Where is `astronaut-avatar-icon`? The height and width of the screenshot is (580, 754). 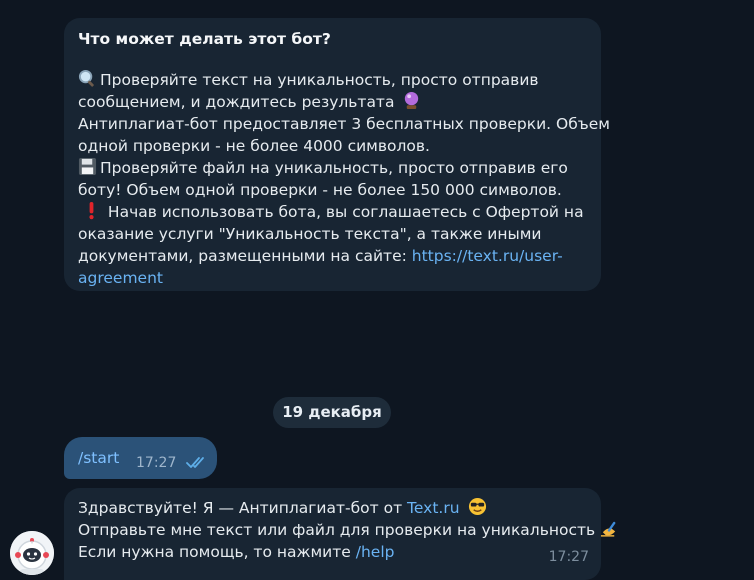 astronaut-avatar-icon is located at coordinates (32, 553).